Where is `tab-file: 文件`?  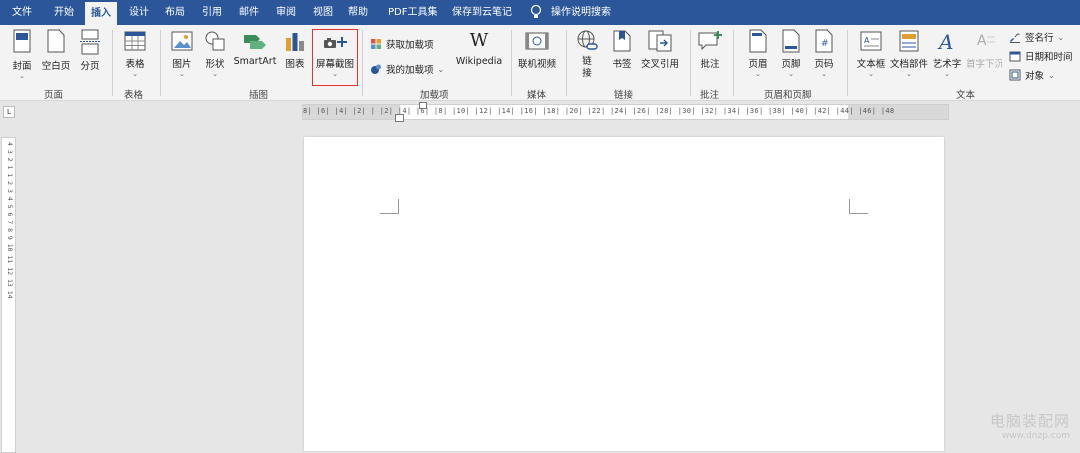 tab-file: 文件 is located at coordinates (22, 12).